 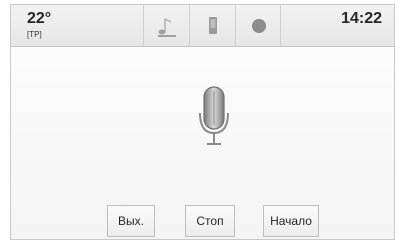 I want to click on exit-button: Вых., so click(x=131, y=221).